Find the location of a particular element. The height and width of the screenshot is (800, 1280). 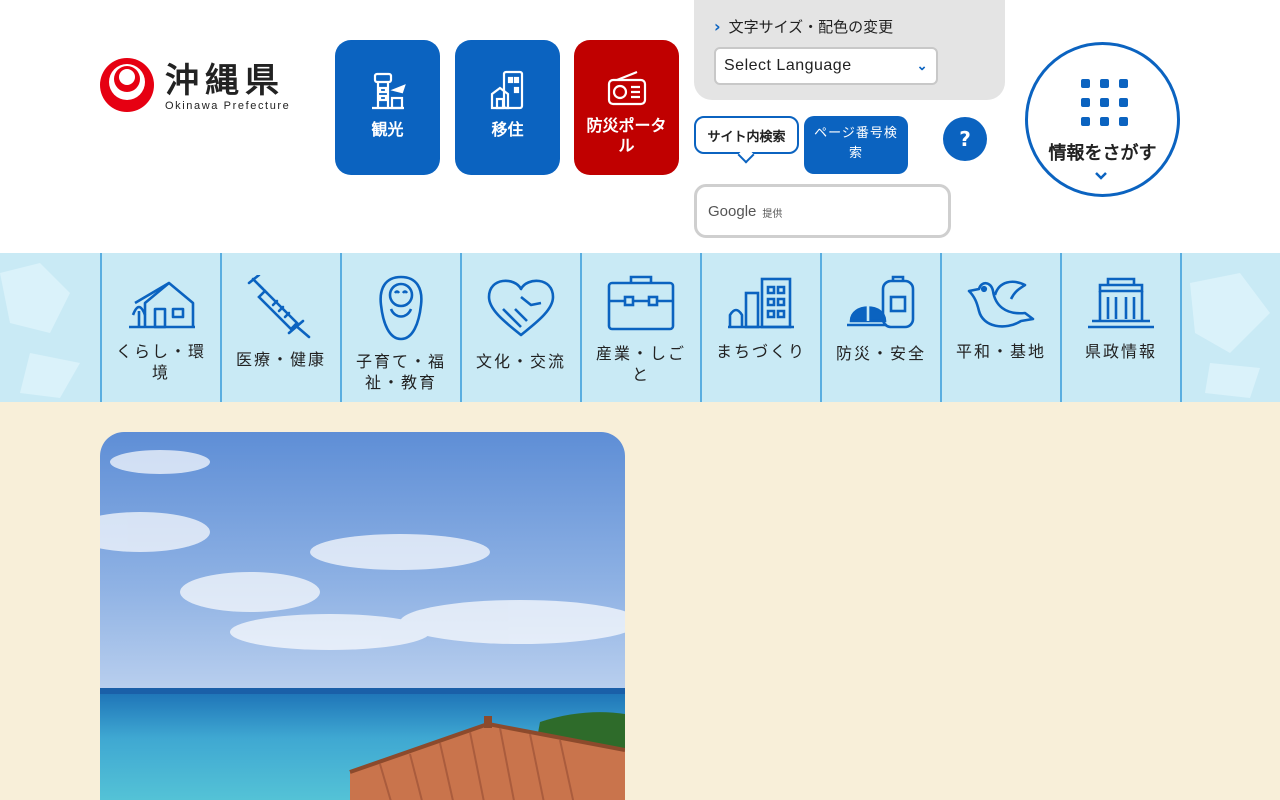

chevron-down-icon: ⌄ is located at coordinates (922, 65).